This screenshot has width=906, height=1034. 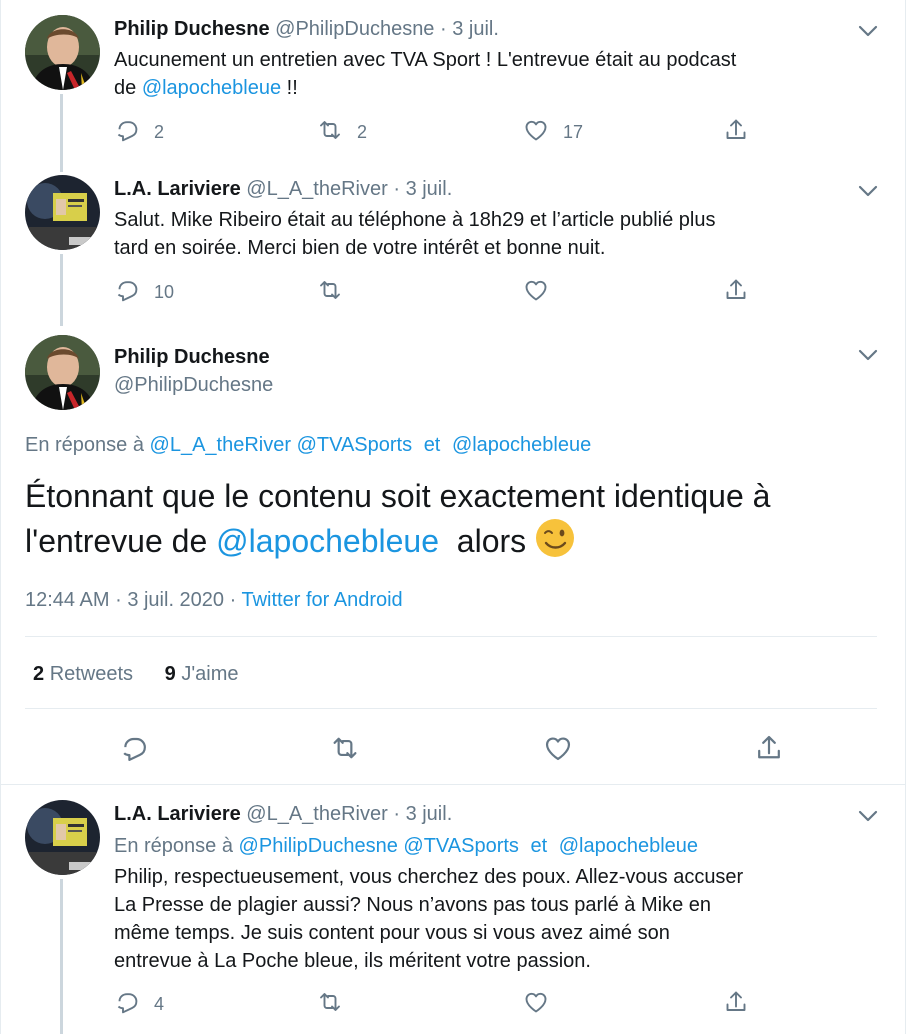 I want to click on tweet-text-line: de @lapochebleue !!, so click(x=499, y=88).